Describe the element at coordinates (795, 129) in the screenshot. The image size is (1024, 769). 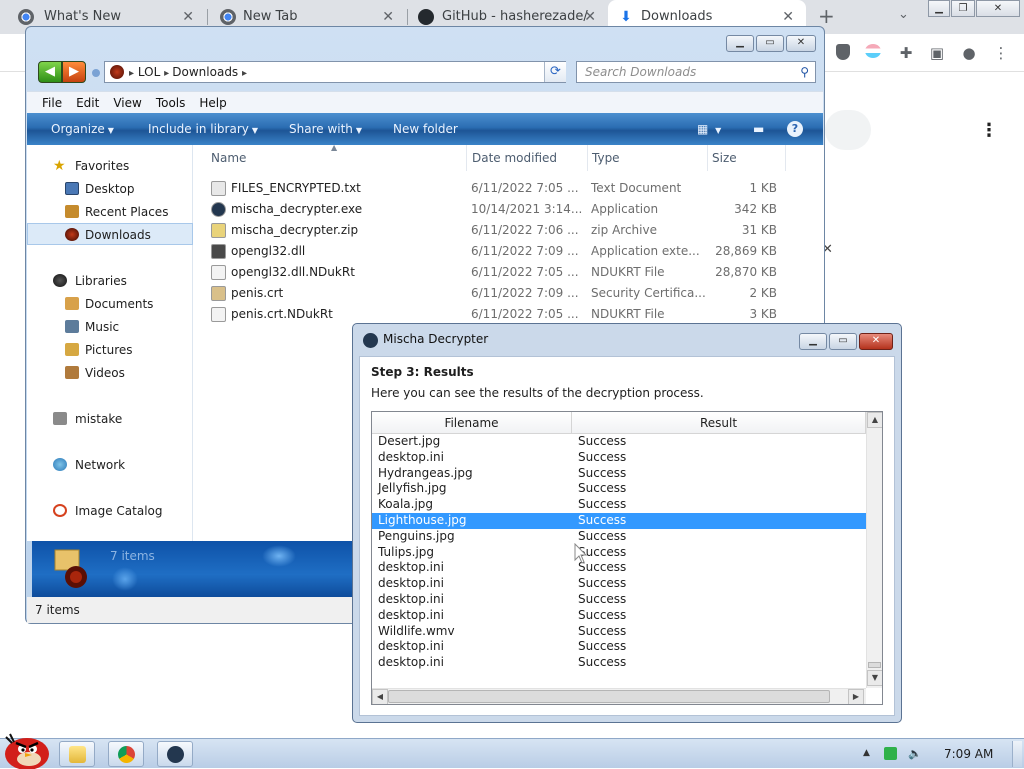
I see `help-icon: ?` at that location.